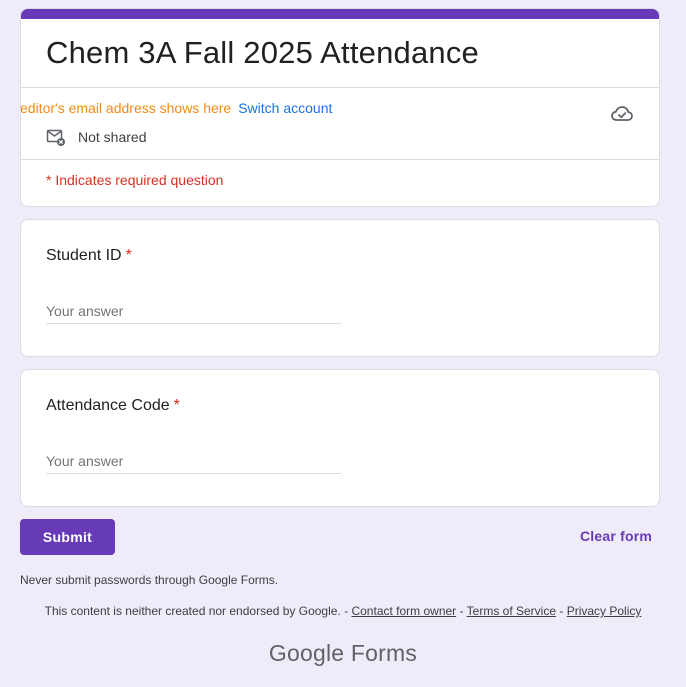  I want to click on question-title: Attendance Code *, so click(113, 406).